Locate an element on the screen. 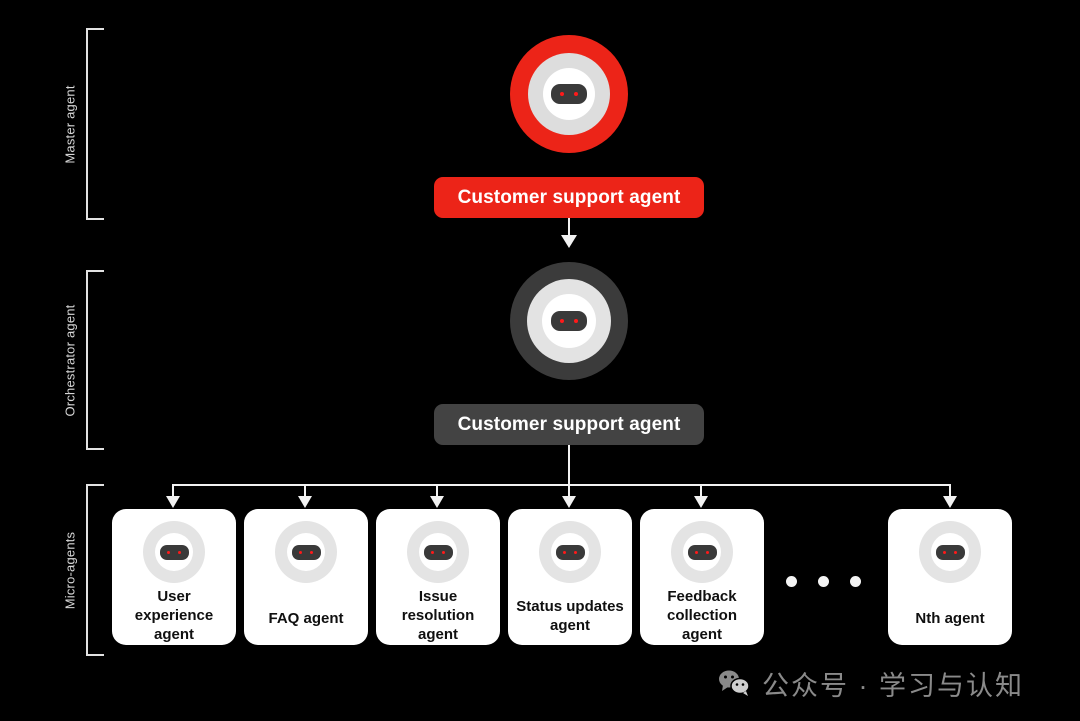 Image resolution: width=1080 pixels, height=721 pixels. micro-agent-card: User experience agent is located at coordinates (174, 577).